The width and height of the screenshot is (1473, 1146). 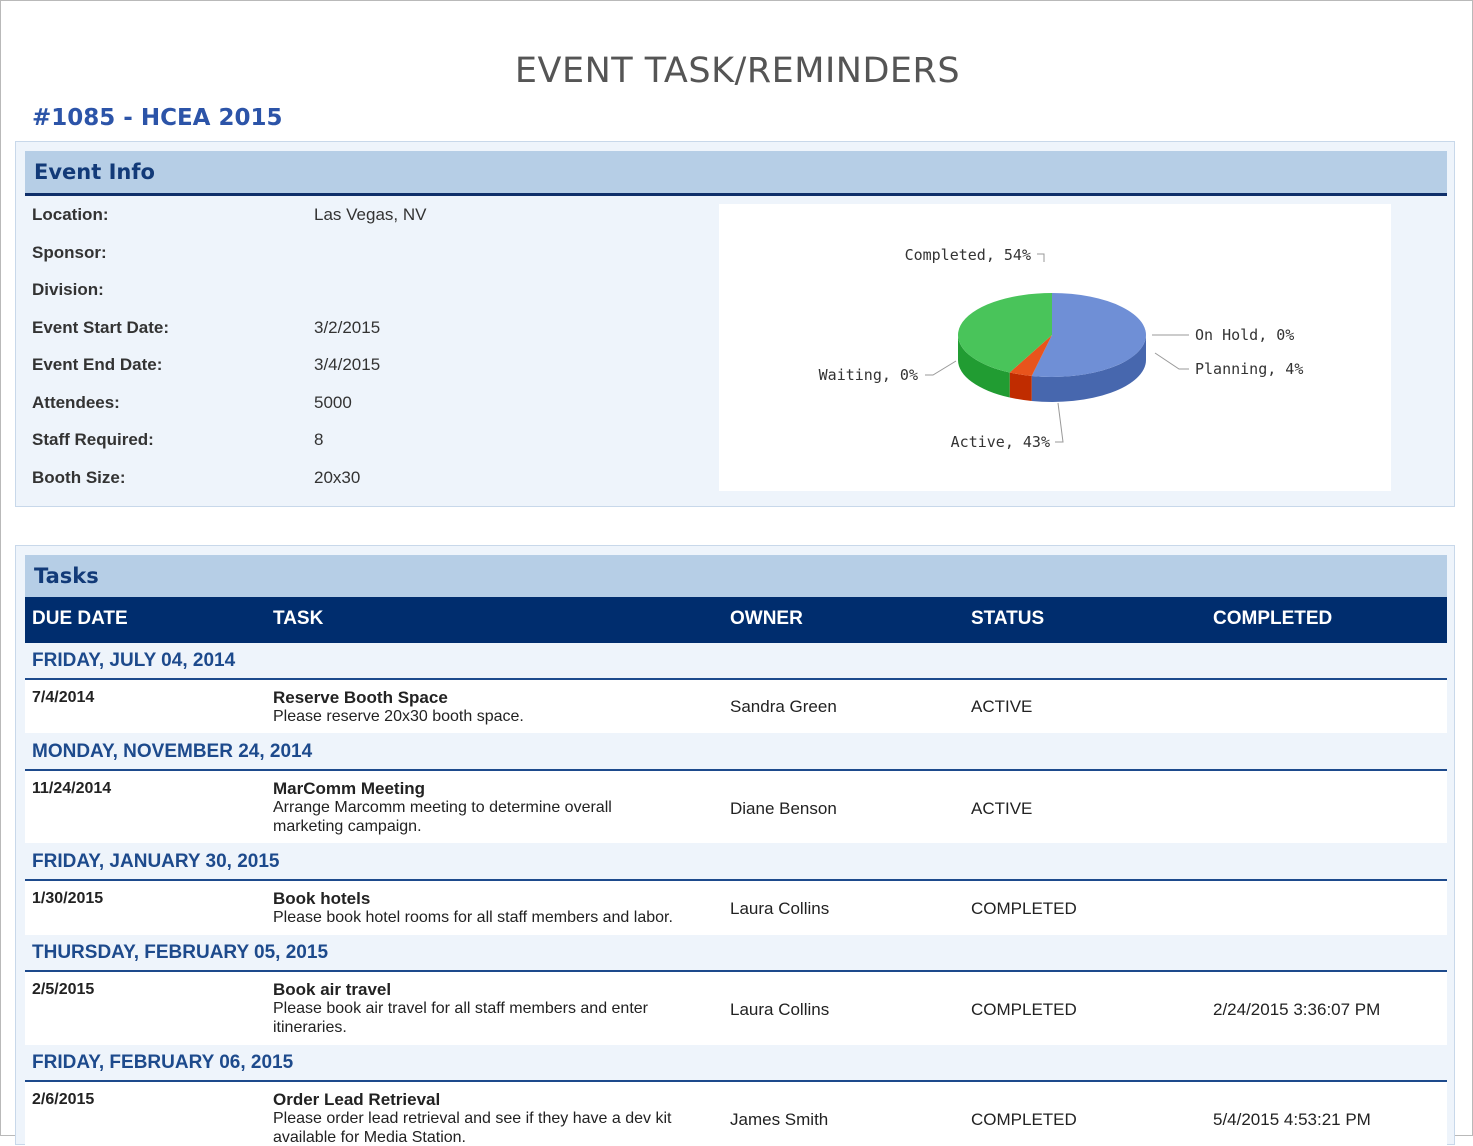 I want to click on pie-slice-label: On Hold, 0%, so click(x=1244, y=335).